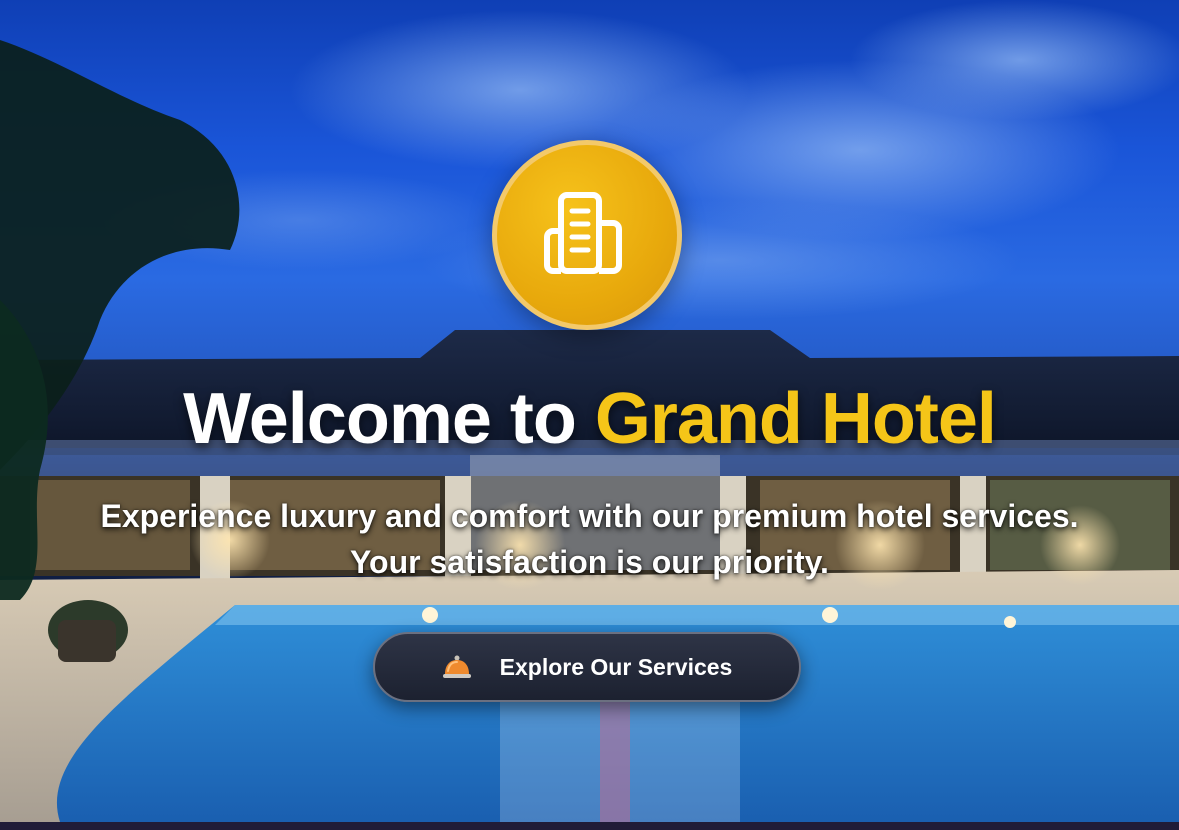 Image resolution: width=1179 pixels, height=830 pixels. What do you see at coordinates (589, 419) in the screenshot?
I see `page-title: Welcome to Grand Hotel` at bounding box center [589, 419].